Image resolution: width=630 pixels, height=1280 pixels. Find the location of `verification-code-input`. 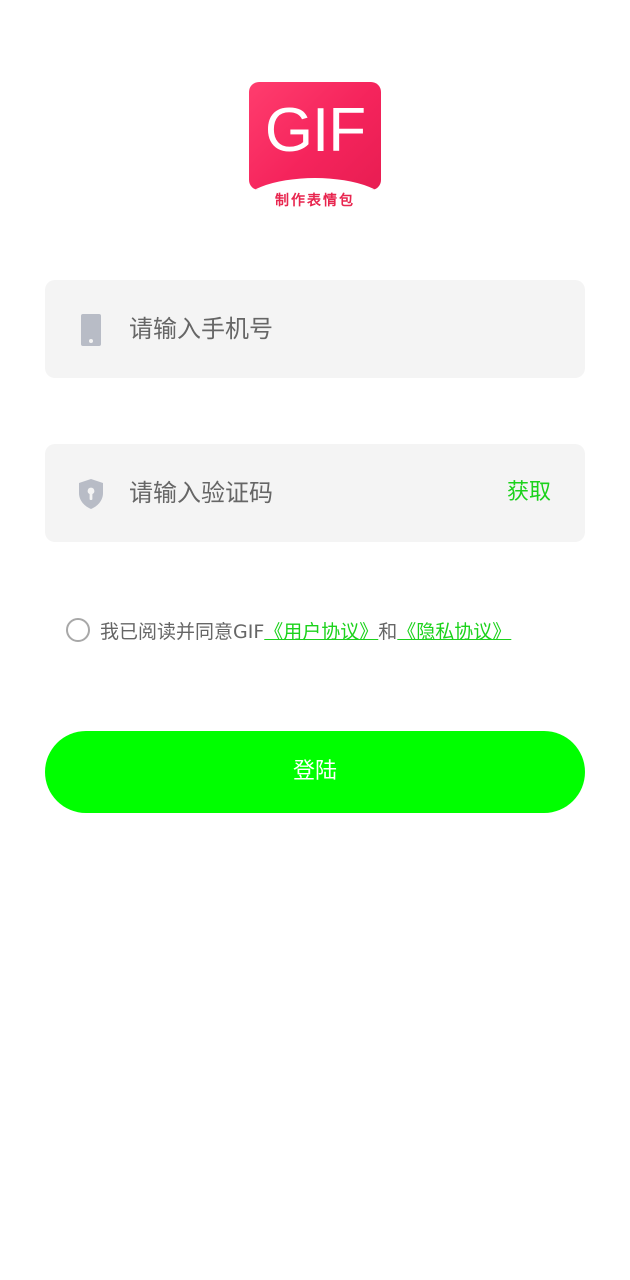

verification-code-input is located at coordinates (309, 493).